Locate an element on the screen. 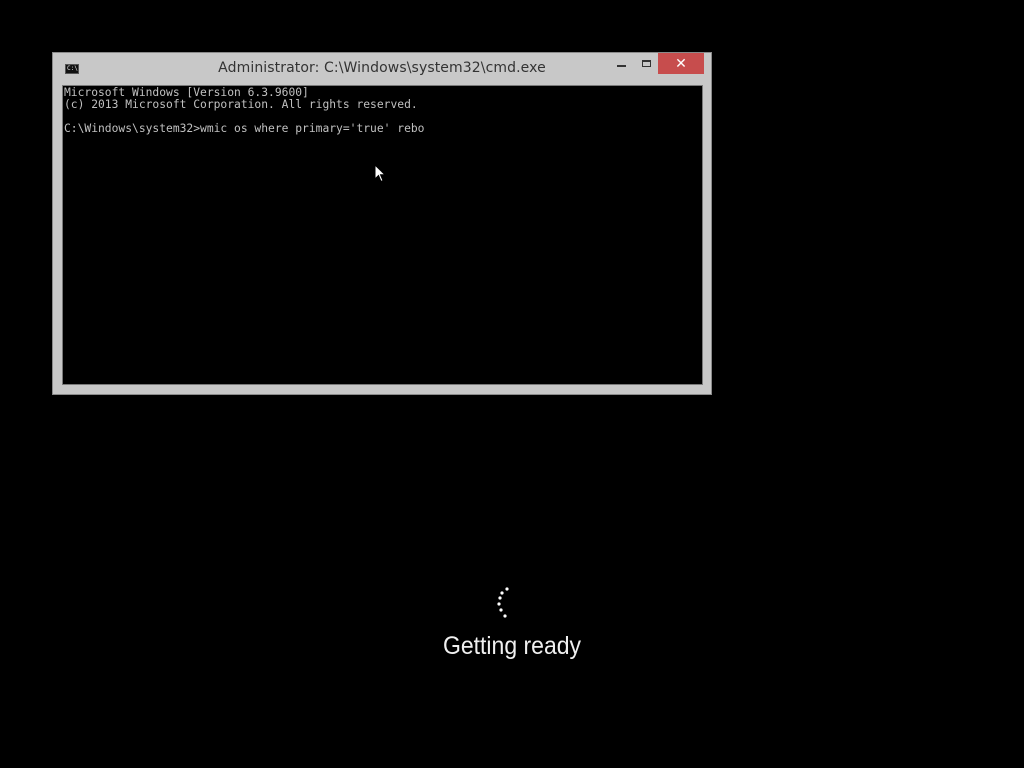  close-icon: ✕ is located at coordinates (681, 63).